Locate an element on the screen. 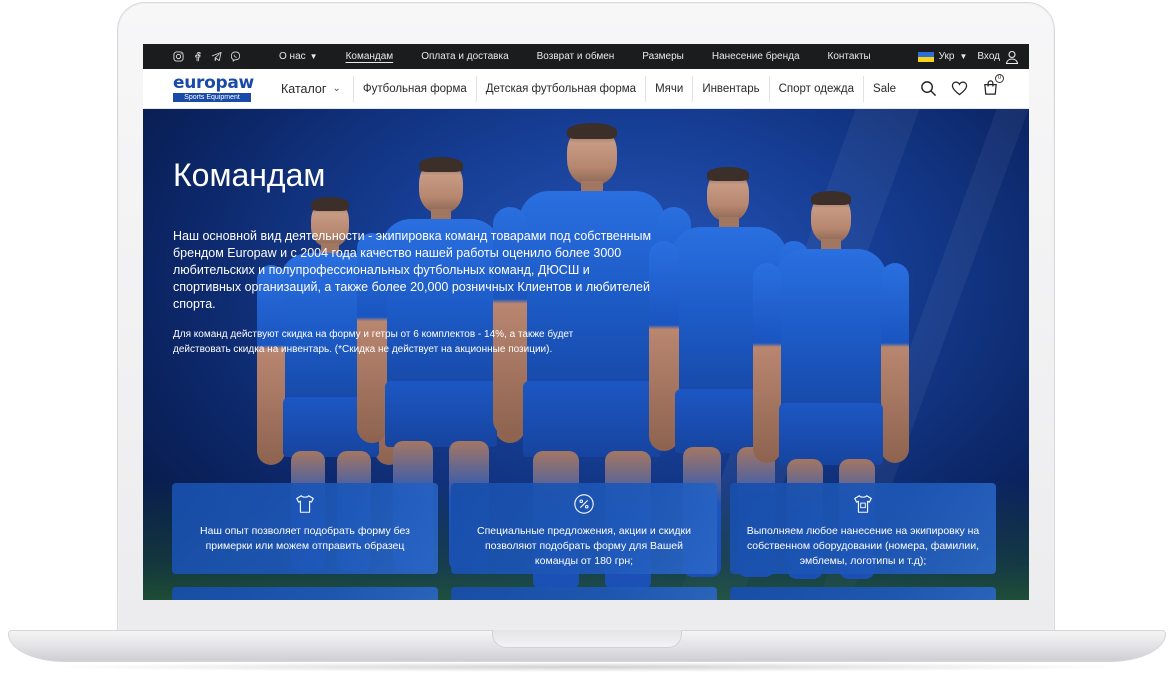  topnav-contacts-label: Контакты is located at coordinates (849, 56).